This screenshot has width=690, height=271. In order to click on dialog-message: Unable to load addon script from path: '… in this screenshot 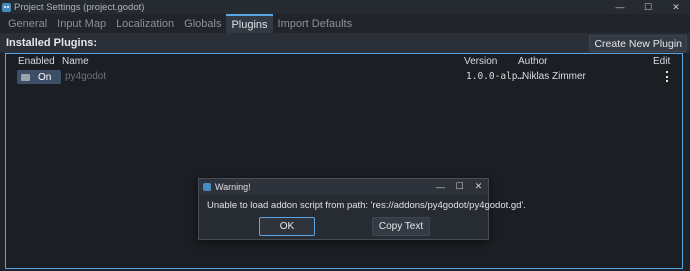, I will do `click(366, 205)`.